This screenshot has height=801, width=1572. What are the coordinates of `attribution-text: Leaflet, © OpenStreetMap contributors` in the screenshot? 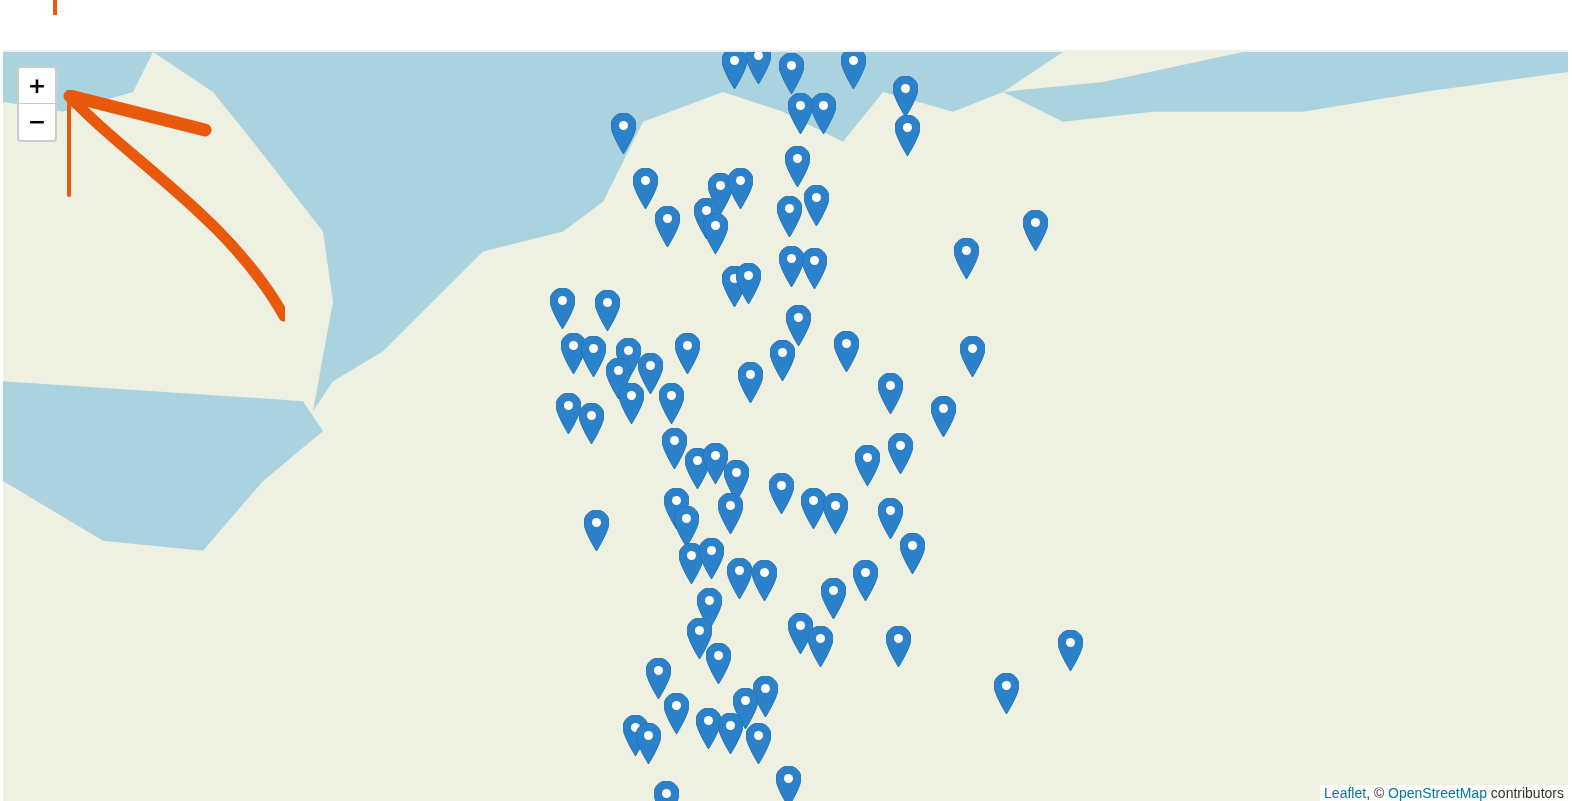 It's located at (1444, 793).